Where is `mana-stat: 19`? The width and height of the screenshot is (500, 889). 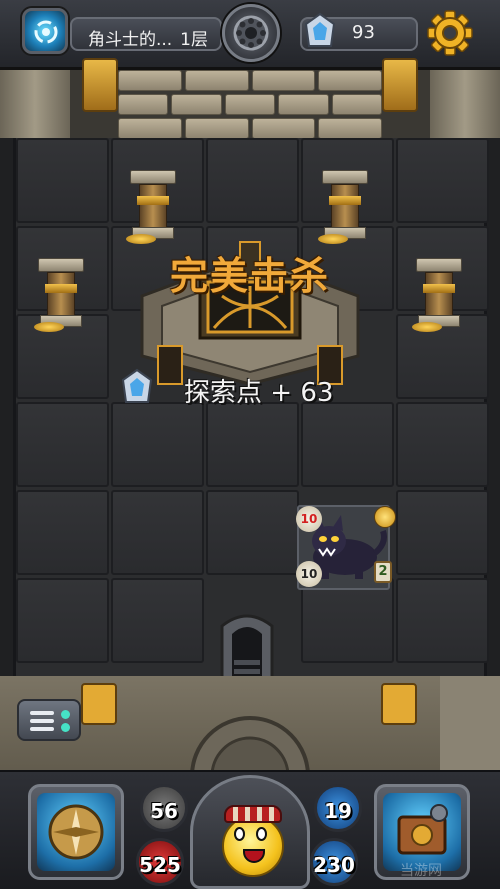 mana-stat: 19 is located at coordinates (338, 808).